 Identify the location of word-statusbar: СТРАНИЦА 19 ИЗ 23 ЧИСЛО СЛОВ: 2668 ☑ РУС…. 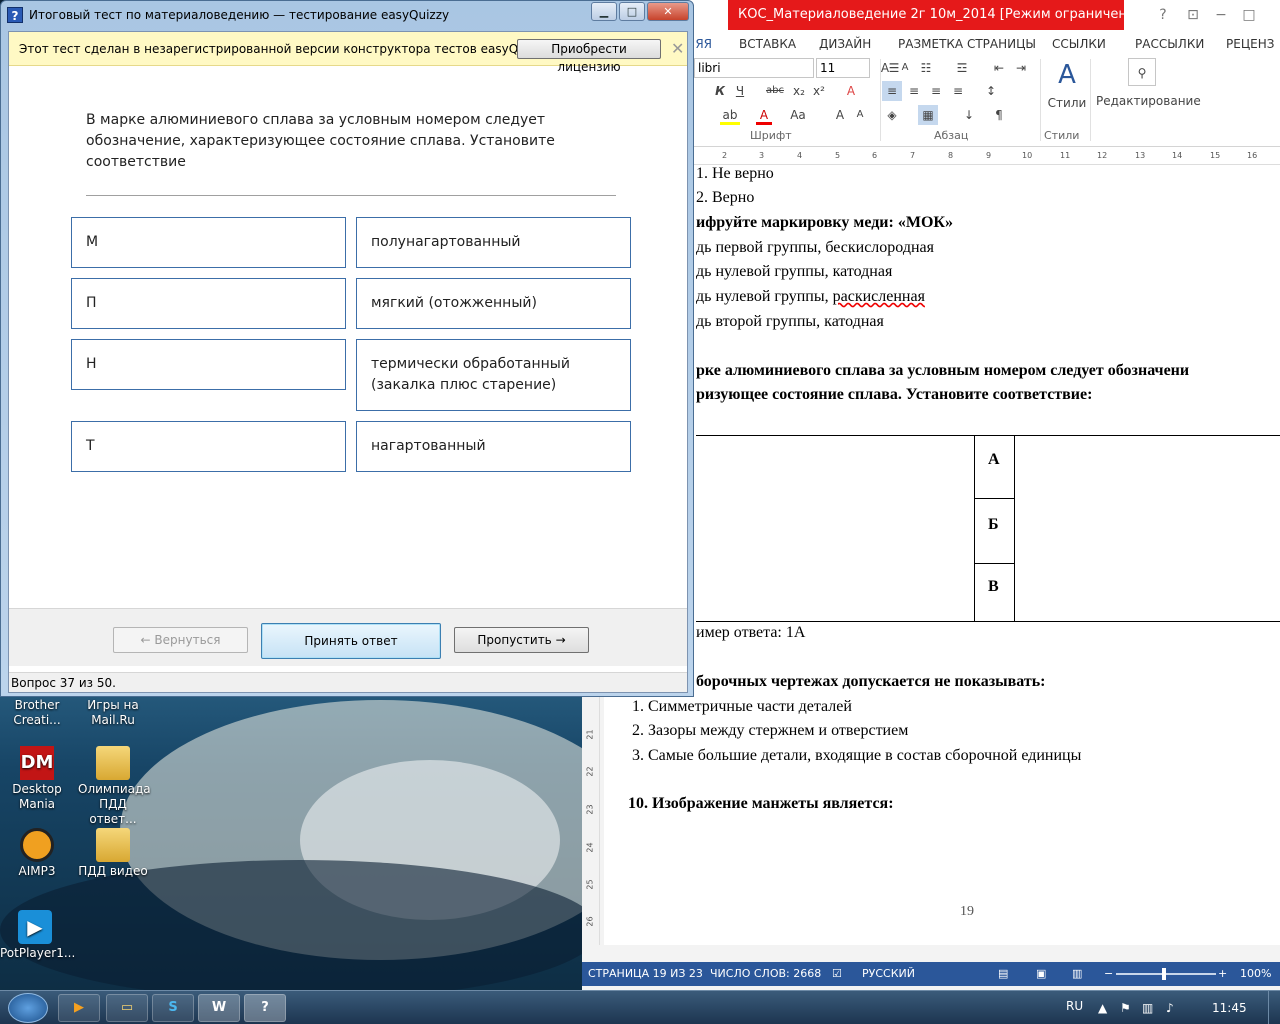
(931, 974).